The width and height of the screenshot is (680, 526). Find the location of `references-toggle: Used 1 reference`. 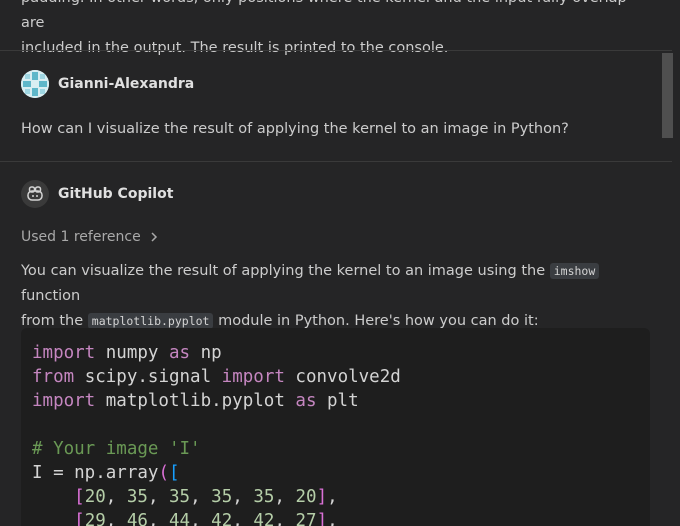

references-toggle: Used 1 reference is located at coordinates (90, 237).